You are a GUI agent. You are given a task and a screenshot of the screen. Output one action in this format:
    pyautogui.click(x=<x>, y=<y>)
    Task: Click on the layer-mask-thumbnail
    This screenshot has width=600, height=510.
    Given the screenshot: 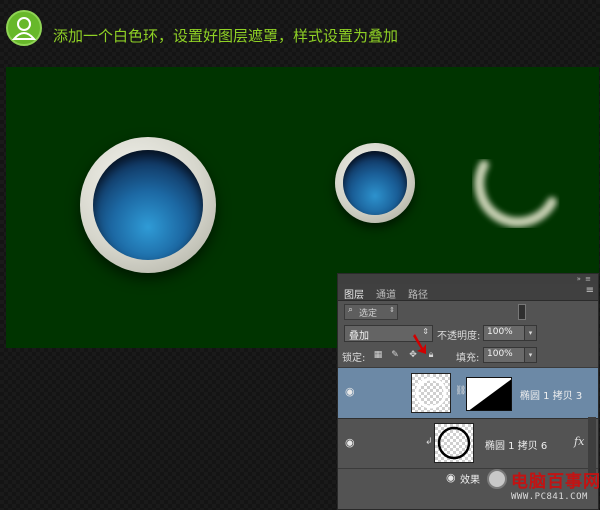 What is the action you would take?
    pyautogui.click(x=489, y=394)
    